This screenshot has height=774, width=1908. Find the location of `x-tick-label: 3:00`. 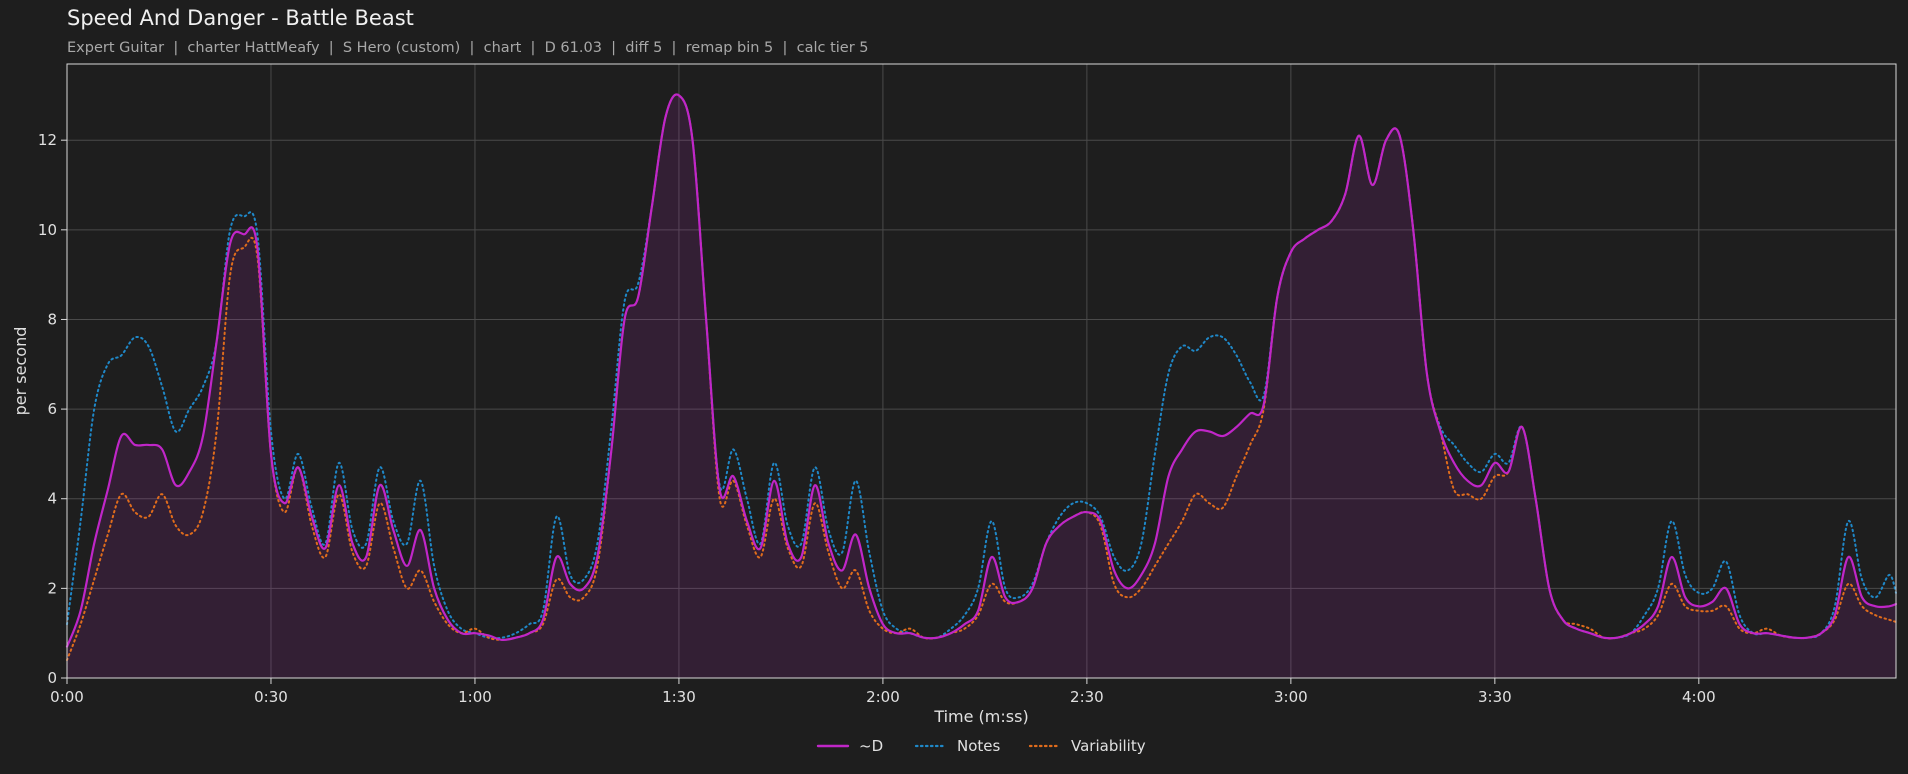

x-tick-label: 3:00 is located at coordinates (1291, 697).